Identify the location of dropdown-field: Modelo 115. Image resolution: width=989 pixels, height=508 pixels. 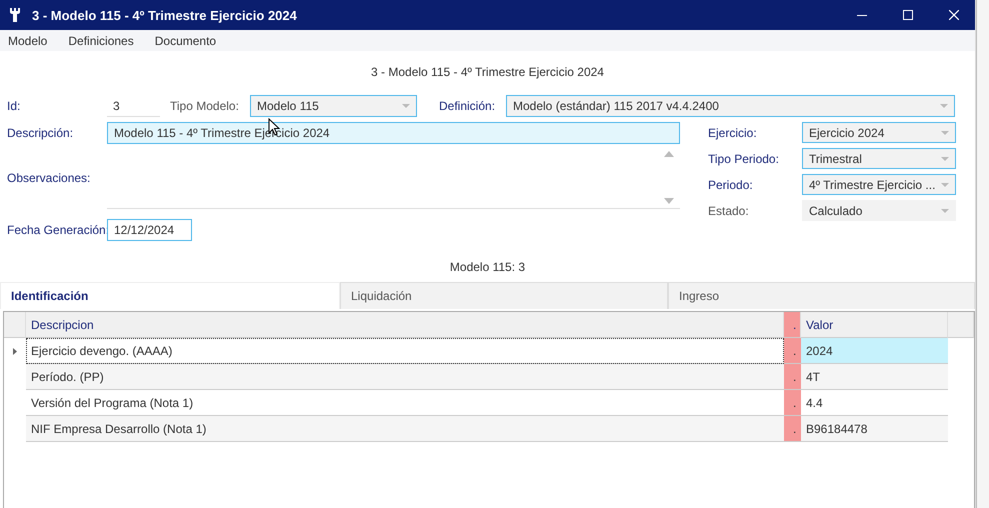
(333, 106).